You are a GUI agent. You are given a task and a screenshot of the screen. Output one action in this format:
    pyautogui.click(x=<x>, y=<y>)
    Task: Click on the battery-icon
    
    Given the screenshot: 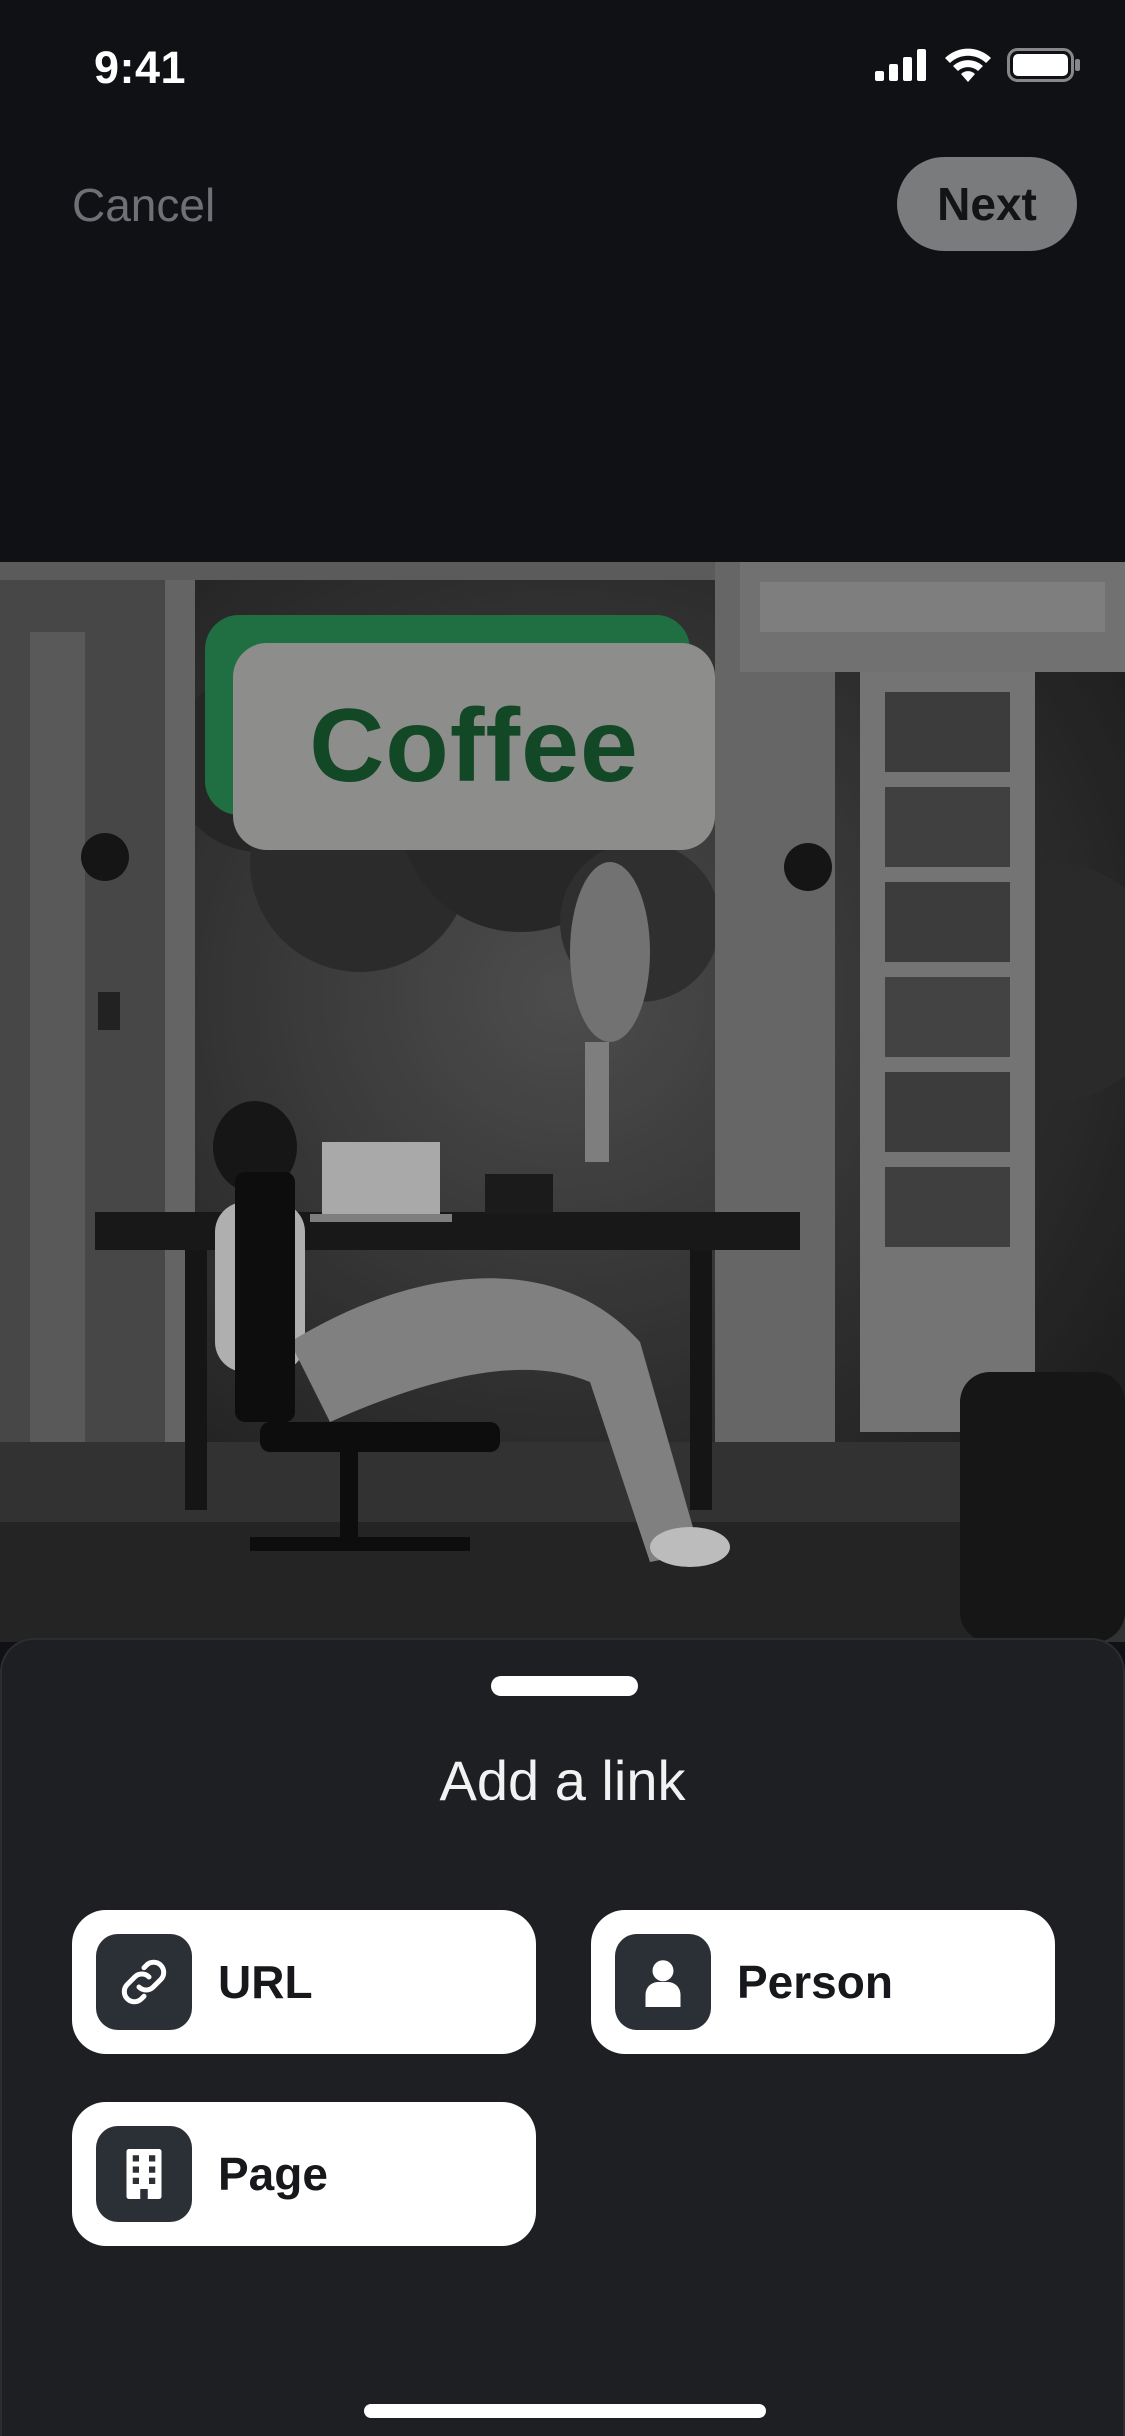 What is the action you would take?
    pyautogui.click(x=1044, y=67)
    